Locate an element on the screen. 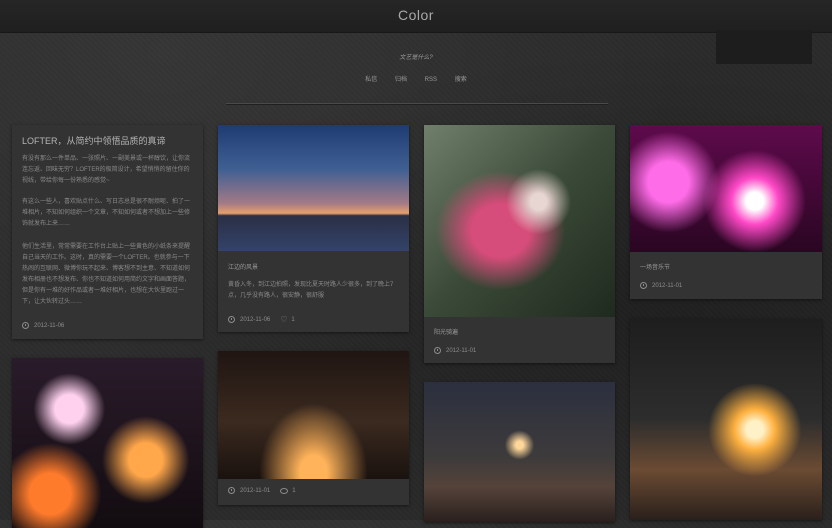 Image resolution: width=832 pixels, height=528 pixels. post-meta: 2012-11-01 1 is located at coordinates (262, 490).